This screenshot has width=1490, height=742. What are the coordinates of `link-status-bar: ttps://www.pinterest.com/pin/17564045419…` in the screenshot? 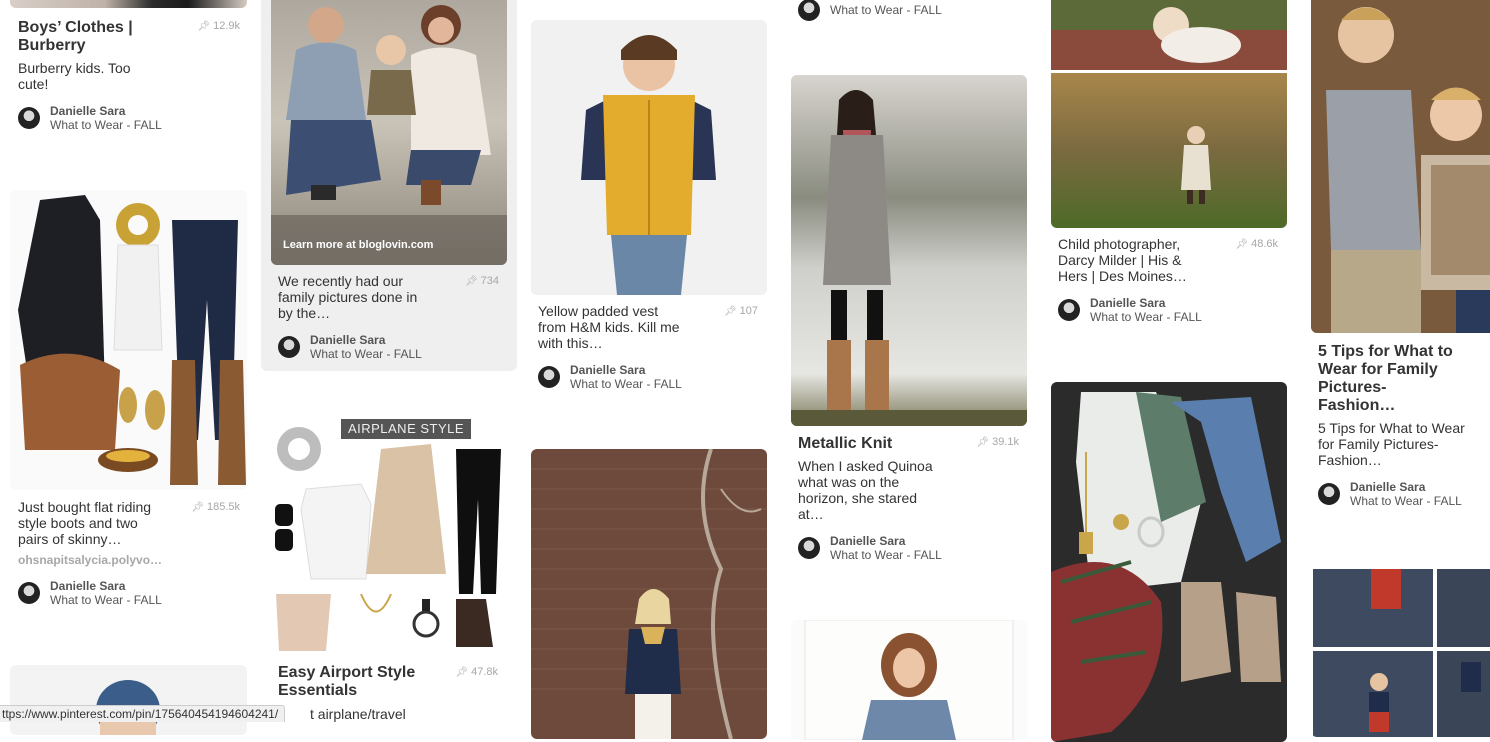 It's located at (143, 713).